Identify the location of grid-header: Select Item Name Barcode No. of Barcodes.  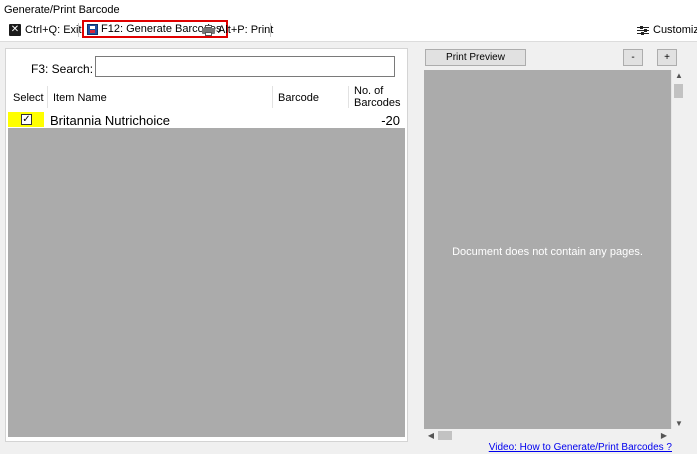
(206, 96).